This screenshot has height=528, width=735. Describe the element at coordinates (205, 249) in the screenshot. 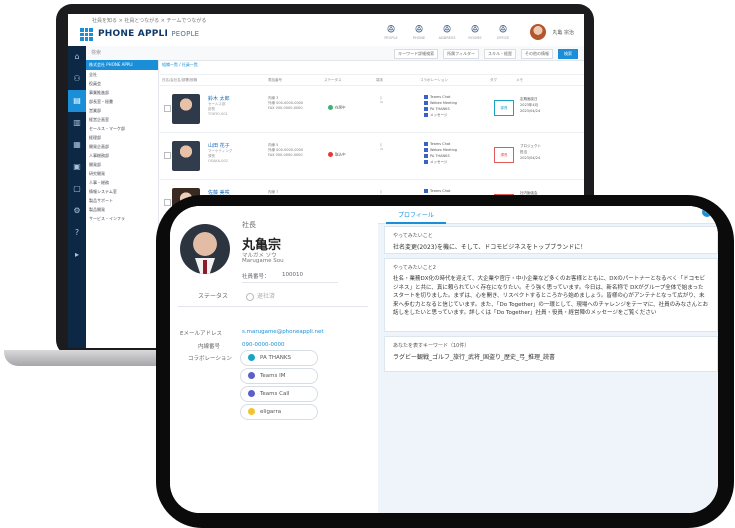

I see `profile-avatar` at that location.